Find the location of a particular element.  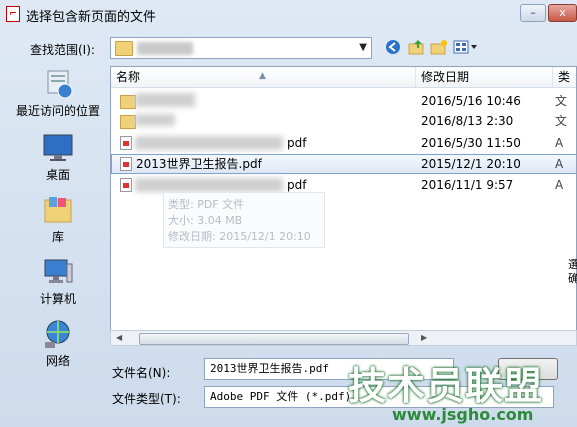

lookin-combo: ▼ is located at coordinates (241, 48).